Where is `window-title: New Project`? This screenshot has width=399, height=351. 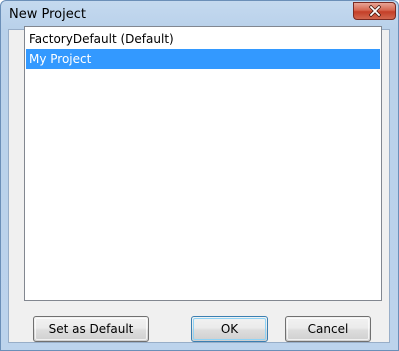
window-title: New Project is located at coordinates (47, 14).